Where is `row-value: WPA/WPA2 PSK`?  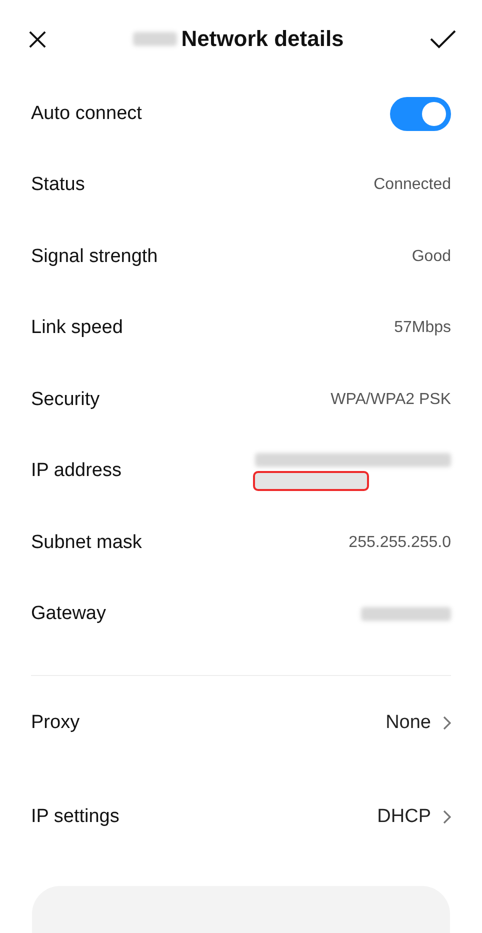 row-value: WPA/WPA2 PSK is located at coordinates (390, 399).